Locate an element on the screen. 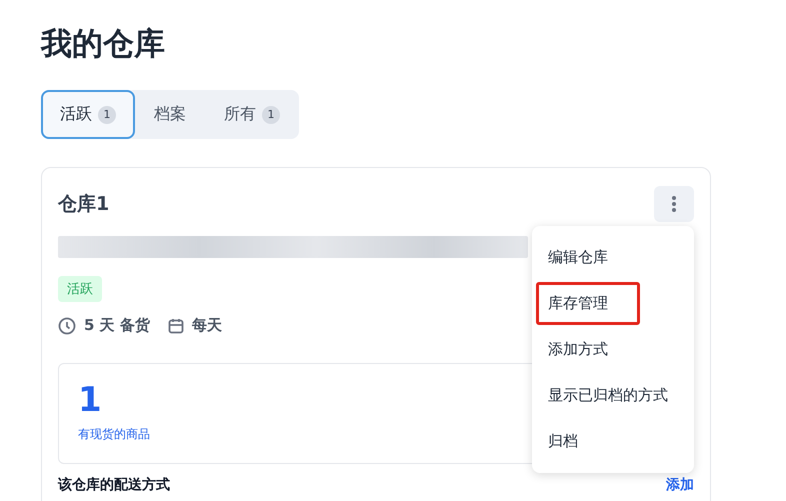  tab: 所有 1 is located at coordinates (252, 114).